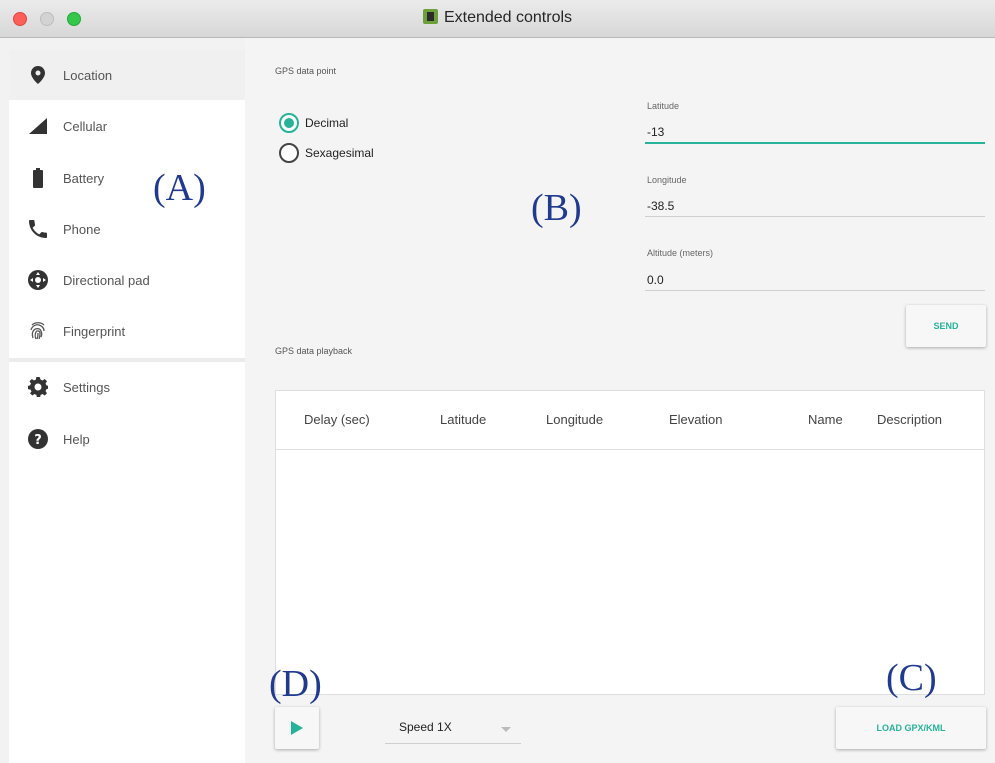 The image size is (995, 763). What do you see at coordinates (94, 331) in the screenshot?
I see `sidebar-item-label: Fingerprint` at bounding box center [94, 331].